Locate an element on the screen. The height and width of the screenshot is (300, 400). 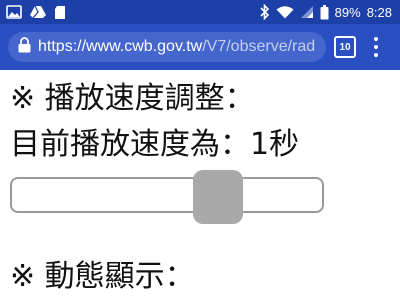
drive-icon is located at coordinates (38, 12).